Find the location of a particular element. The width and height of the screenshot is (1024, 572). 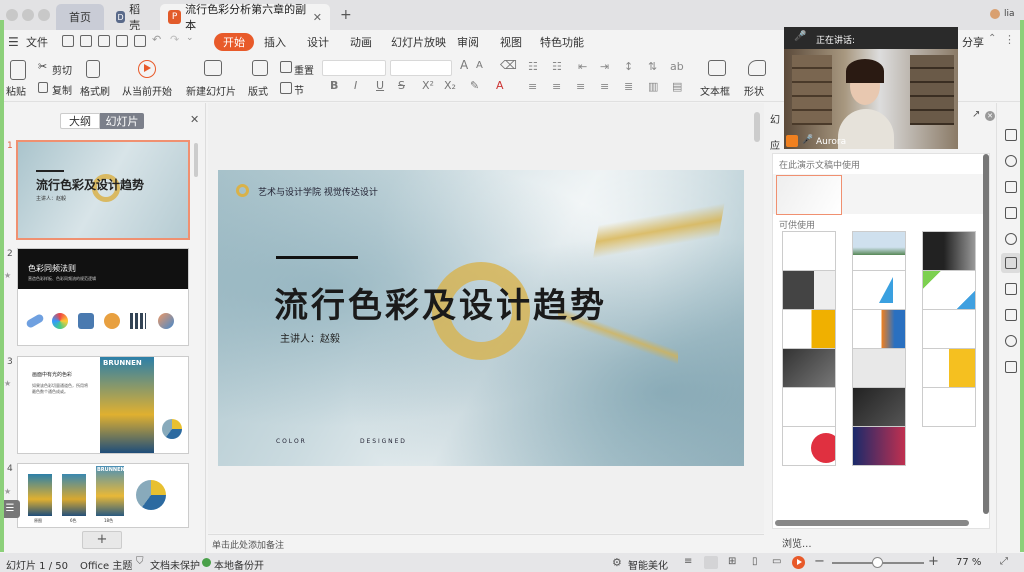

align-right-icon: ≡ is located at coordinates (580, 86).